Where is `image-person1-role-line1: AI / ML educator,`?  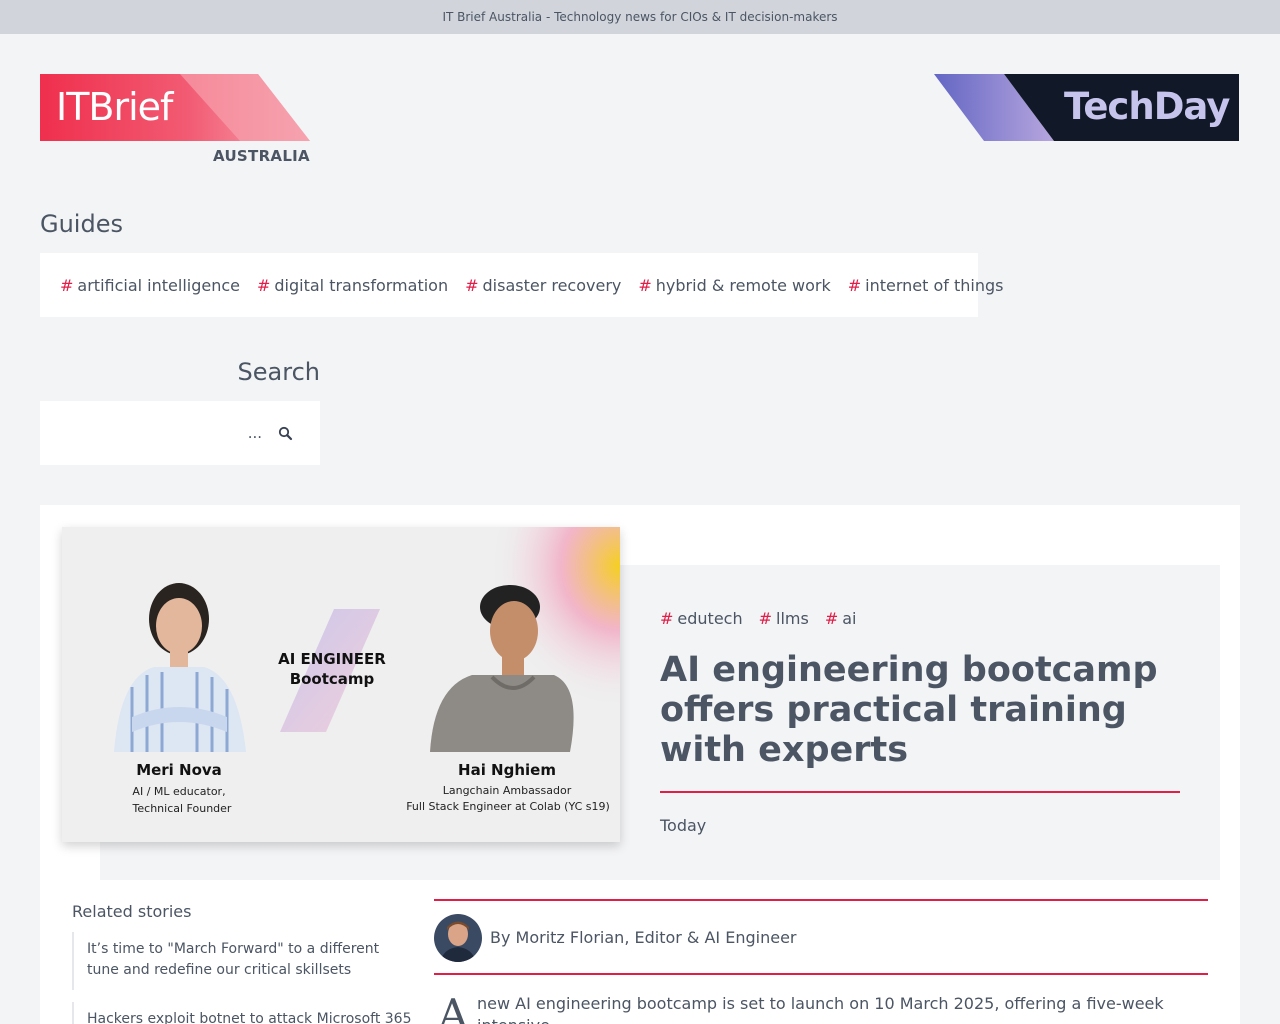
image-person1-role-line1: AI / ML educator, is located at coordinates (179, 791).